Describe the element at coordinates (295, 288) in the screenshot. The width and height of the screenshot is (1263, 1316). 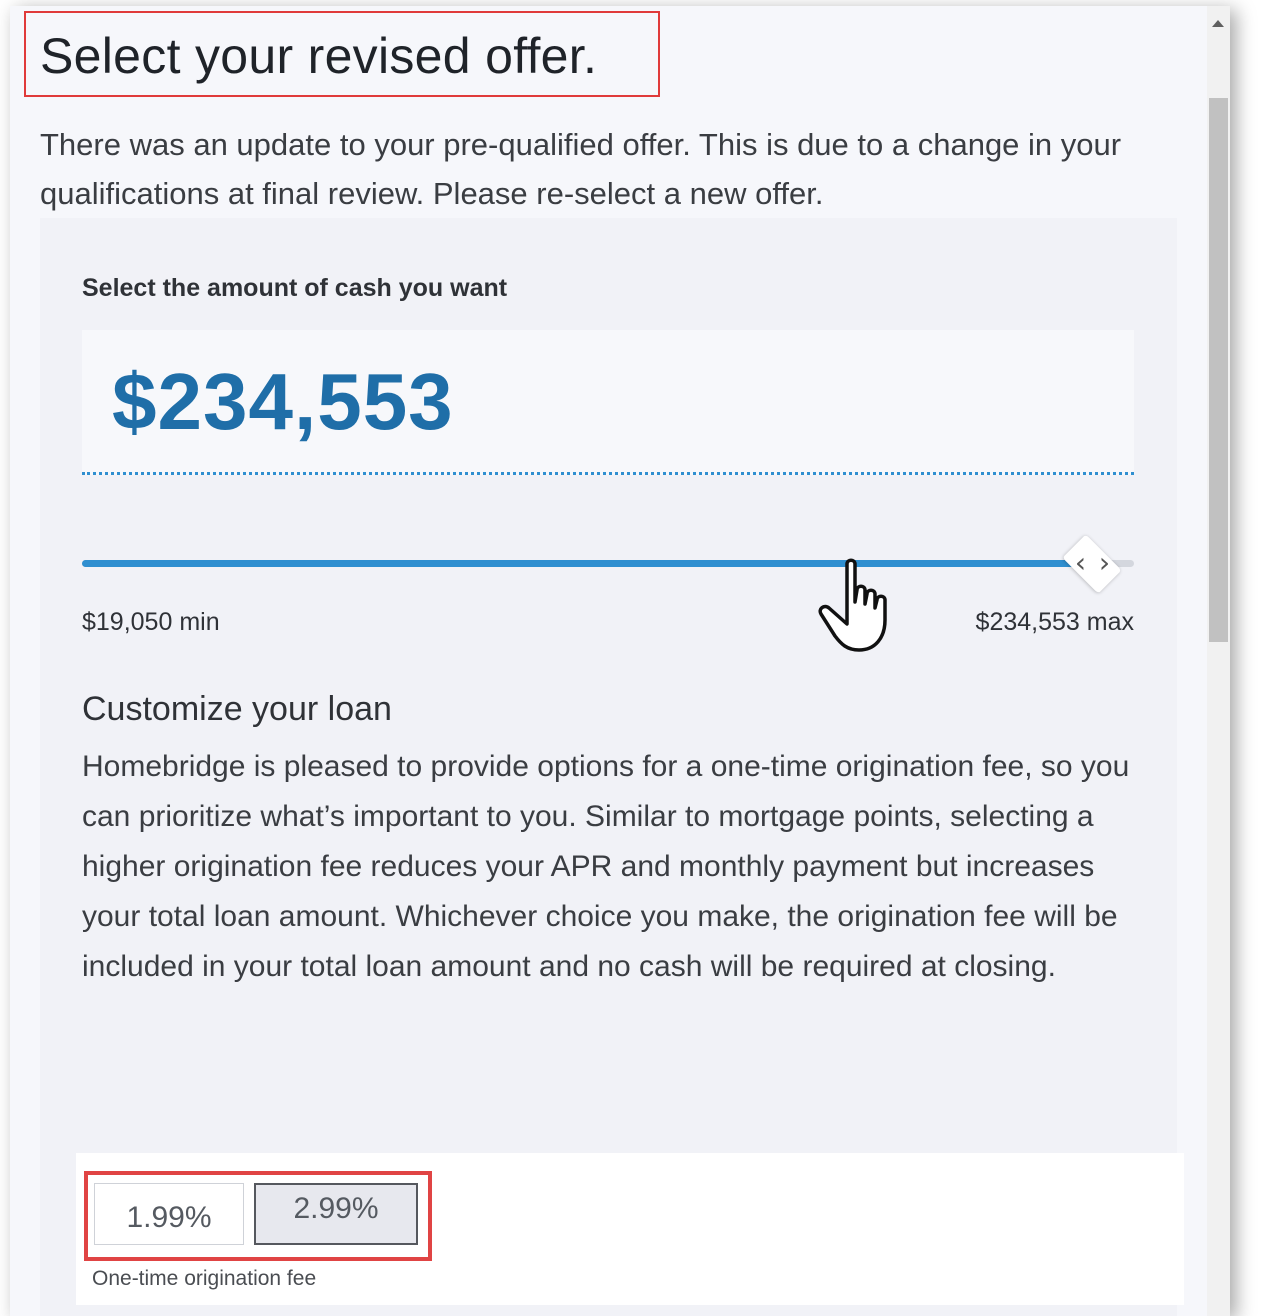
I see `cash-amount-label: Select the amount of cash you want` at that location.